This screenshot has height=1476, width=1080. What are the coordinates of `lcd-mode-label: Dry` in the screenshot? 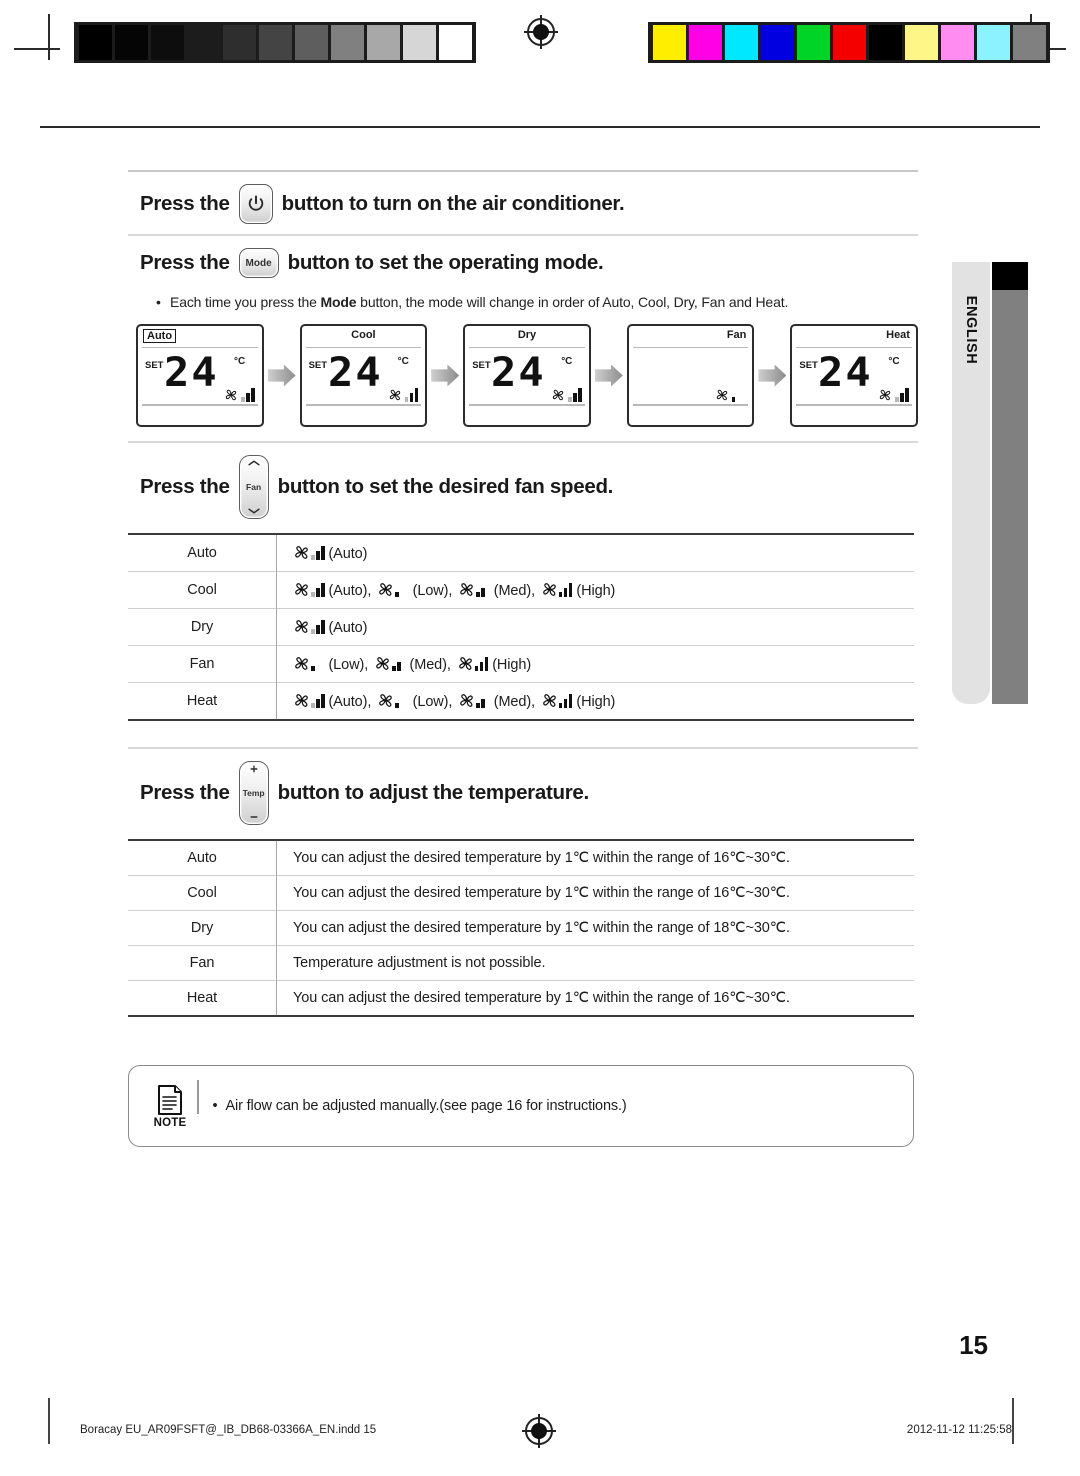 It's located at (527, 335).